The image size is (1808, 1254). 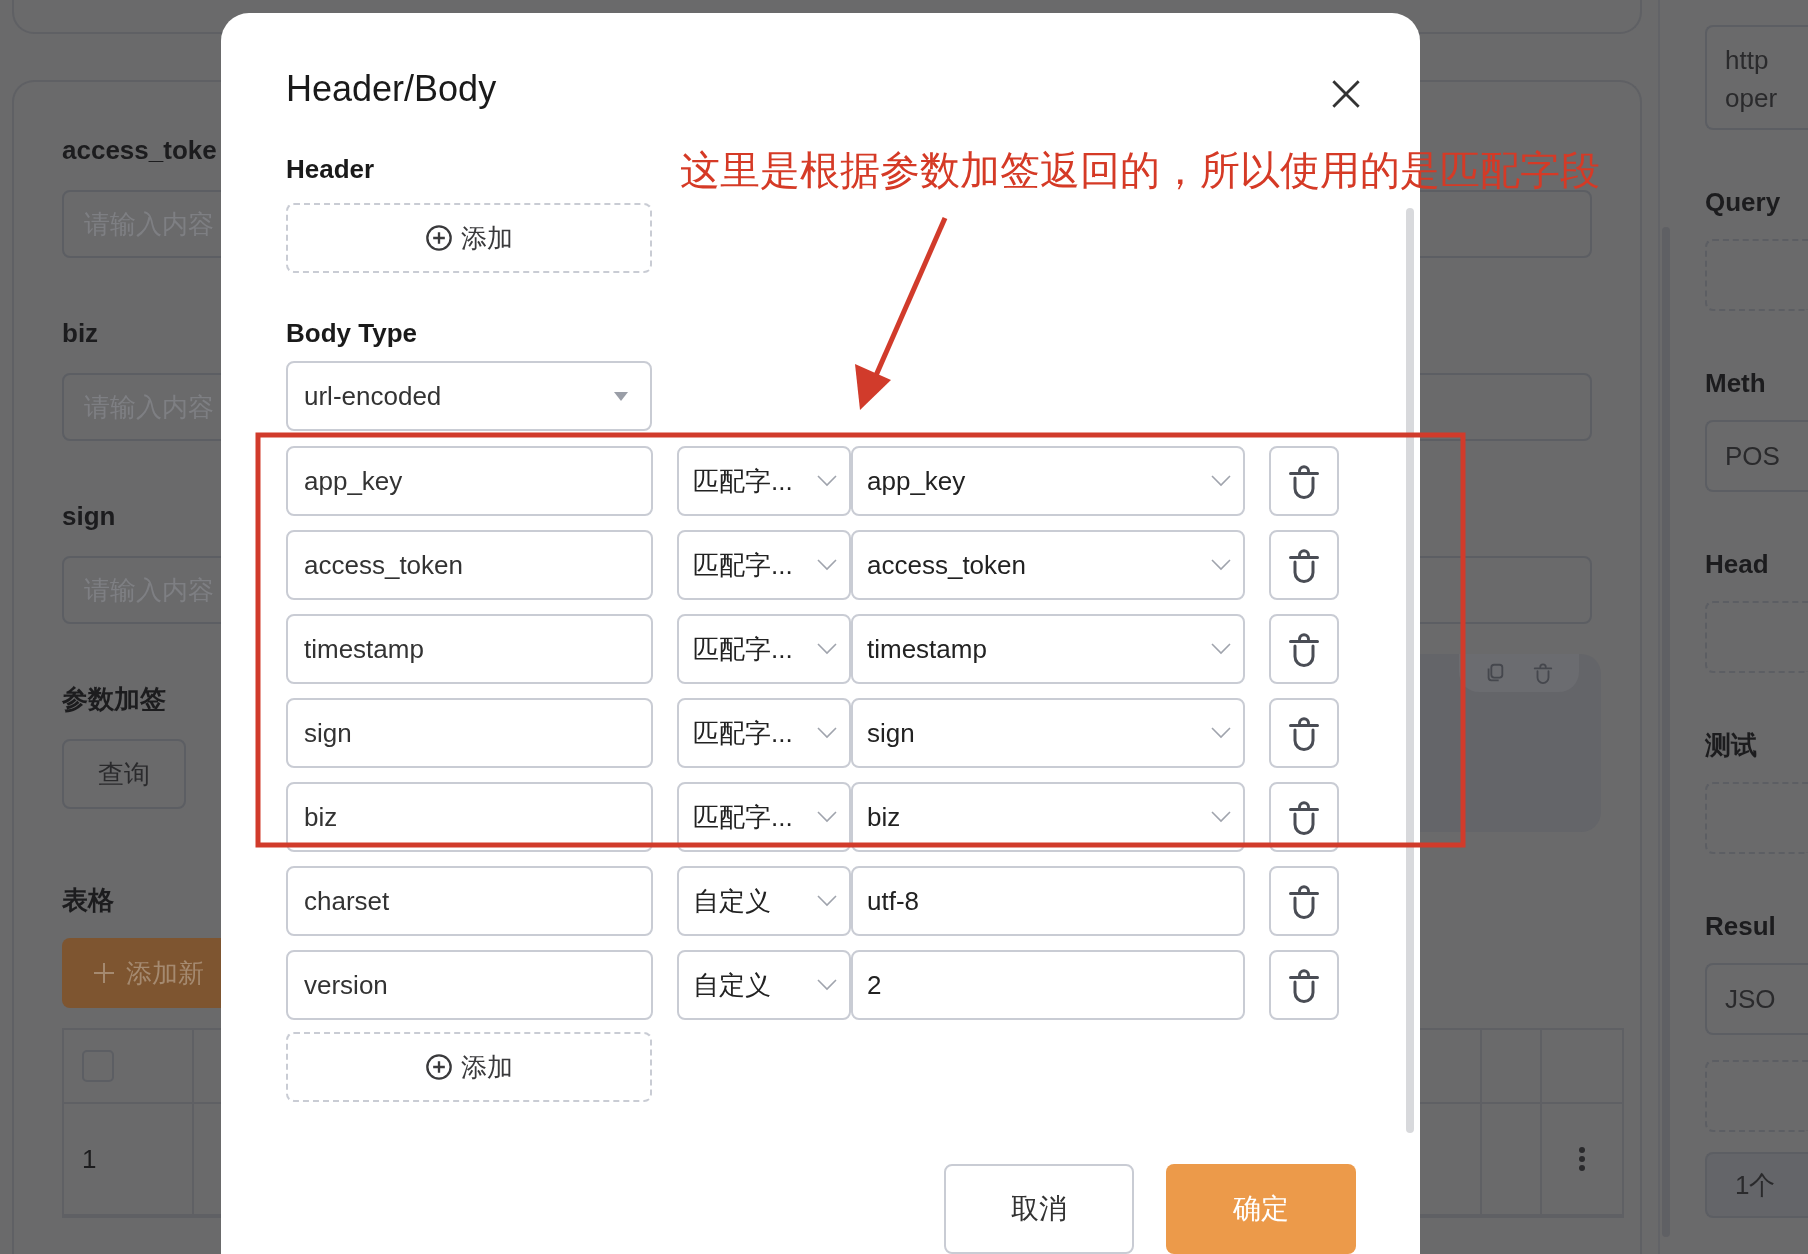 What do you see at coordinates (1731, 745) in the screenshot?
I see `field-label: 测试` at bounding box center [1731, 745].